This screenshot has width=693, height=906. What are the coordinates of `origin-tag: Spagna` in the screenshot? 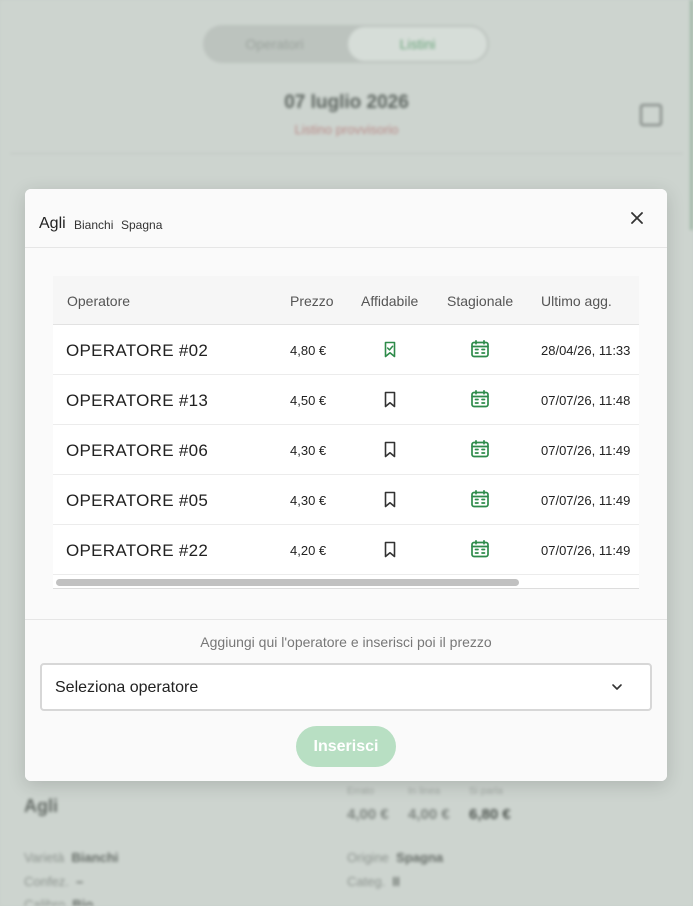 It's located at (142, 225).